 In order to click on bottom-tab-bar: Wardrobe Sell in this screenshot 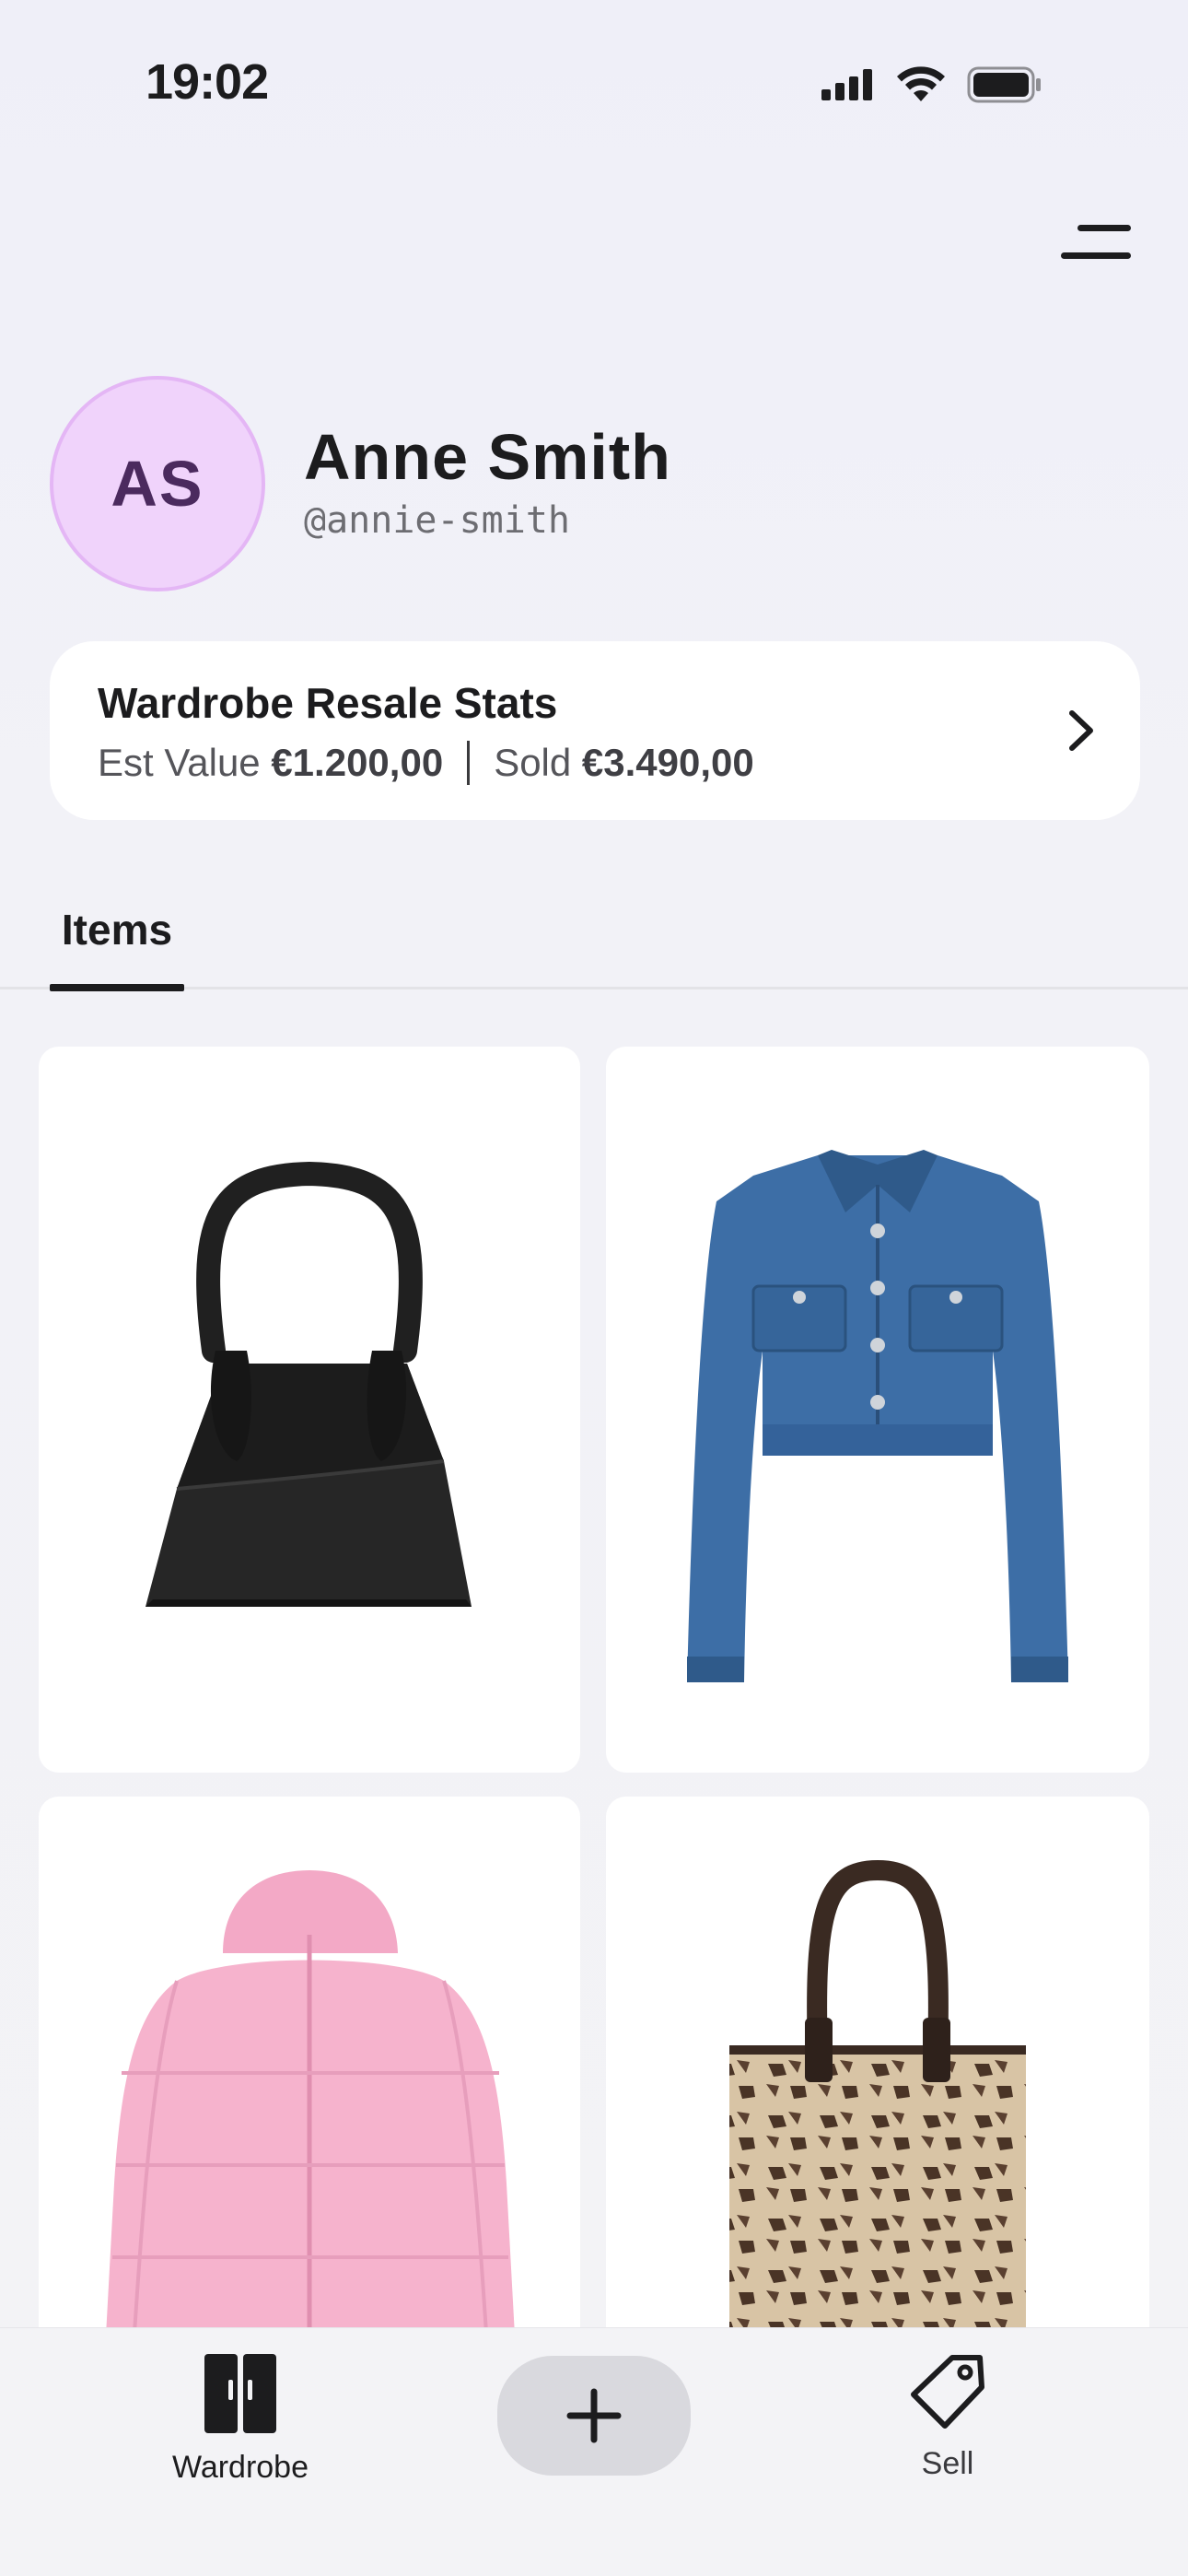, I will do `click(594, 2451)`.